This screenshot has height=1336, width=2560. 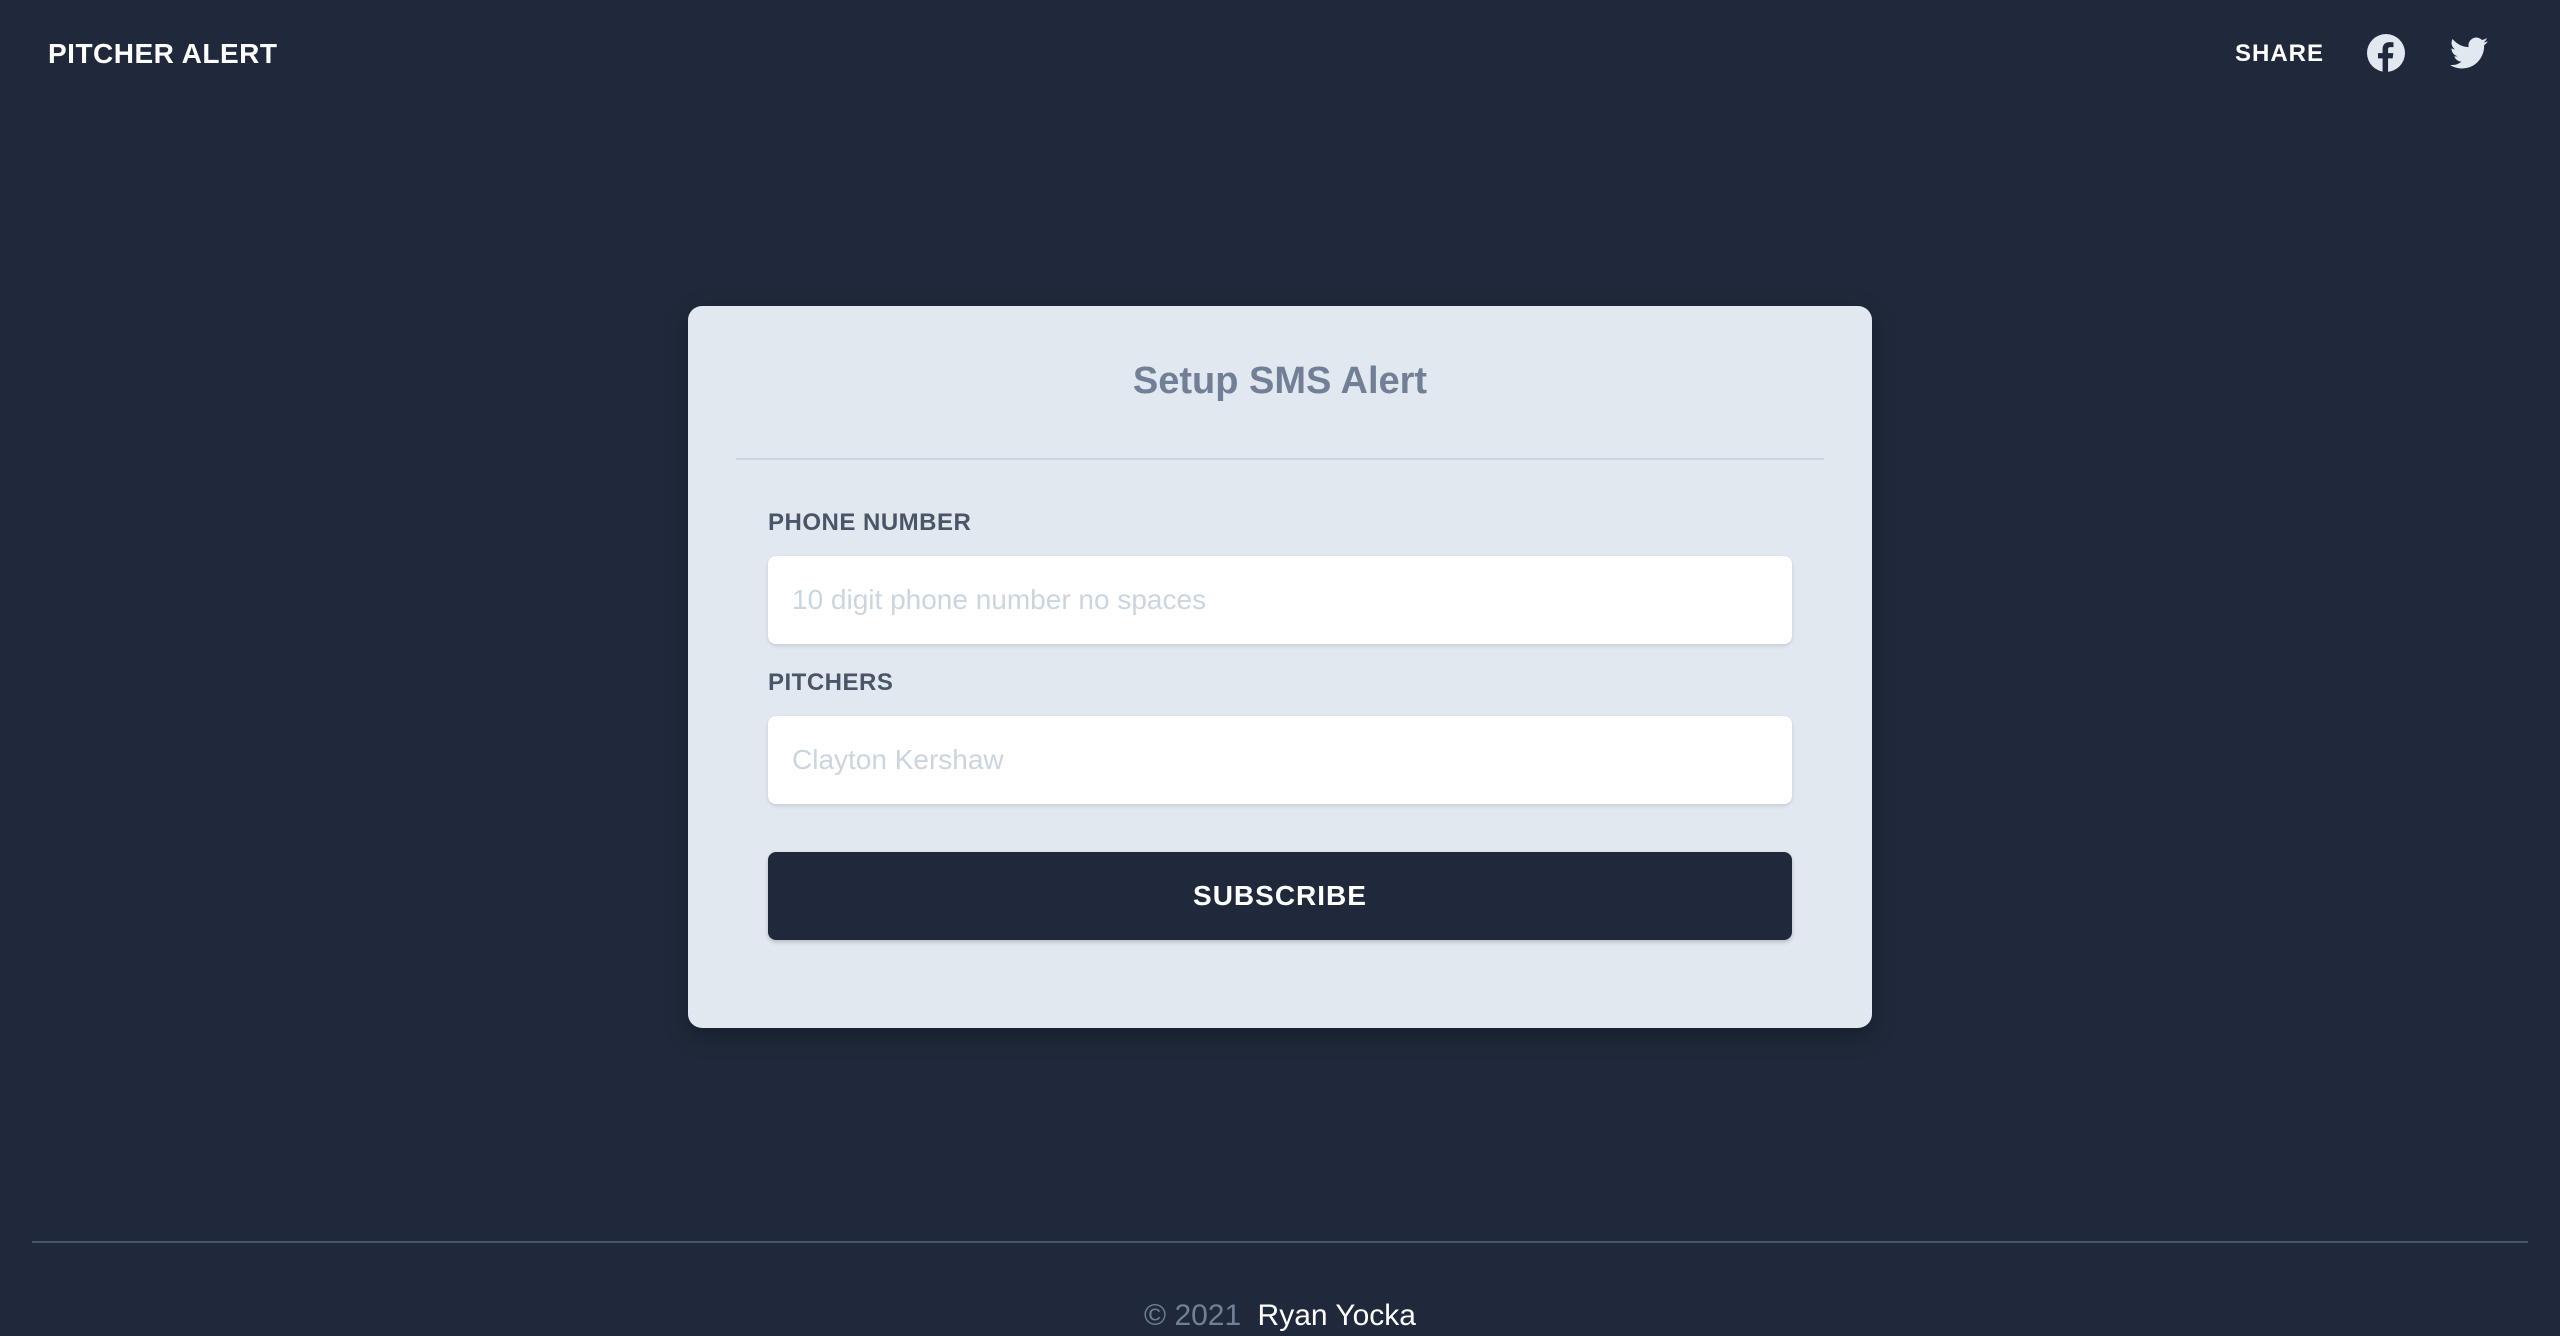 I want to click on phone-number-label: PHONE NUMBER, so click(x=870, y=522).